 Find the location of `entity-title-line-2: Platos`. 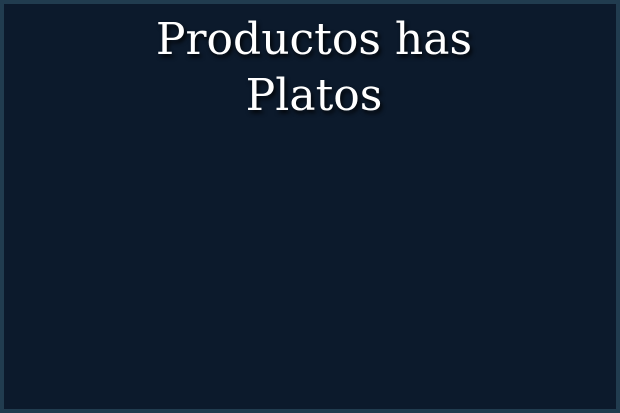

entity-title-line-2: Platos is located at coordinates (314, 95).